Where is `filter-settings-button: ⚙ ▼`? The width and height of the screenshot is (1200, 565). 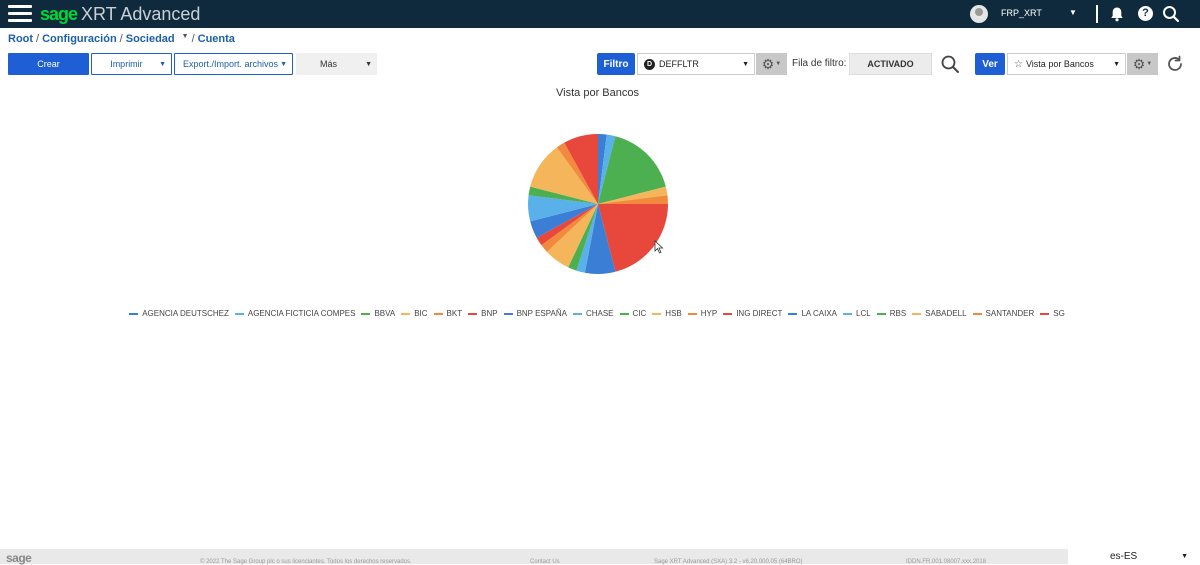 filter-settings-button: ⚙ ▼ is located at coordinates (771, 64).